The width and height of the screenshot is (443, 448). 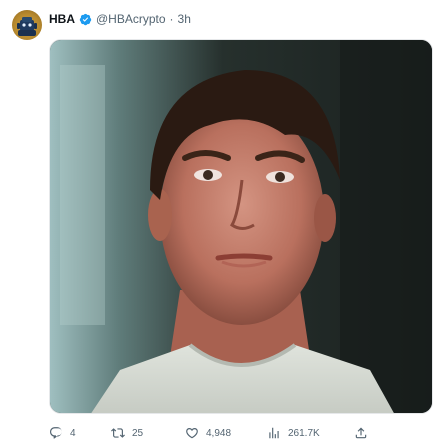 I want to click on share-upload-icon, so click(x=361, y=433).